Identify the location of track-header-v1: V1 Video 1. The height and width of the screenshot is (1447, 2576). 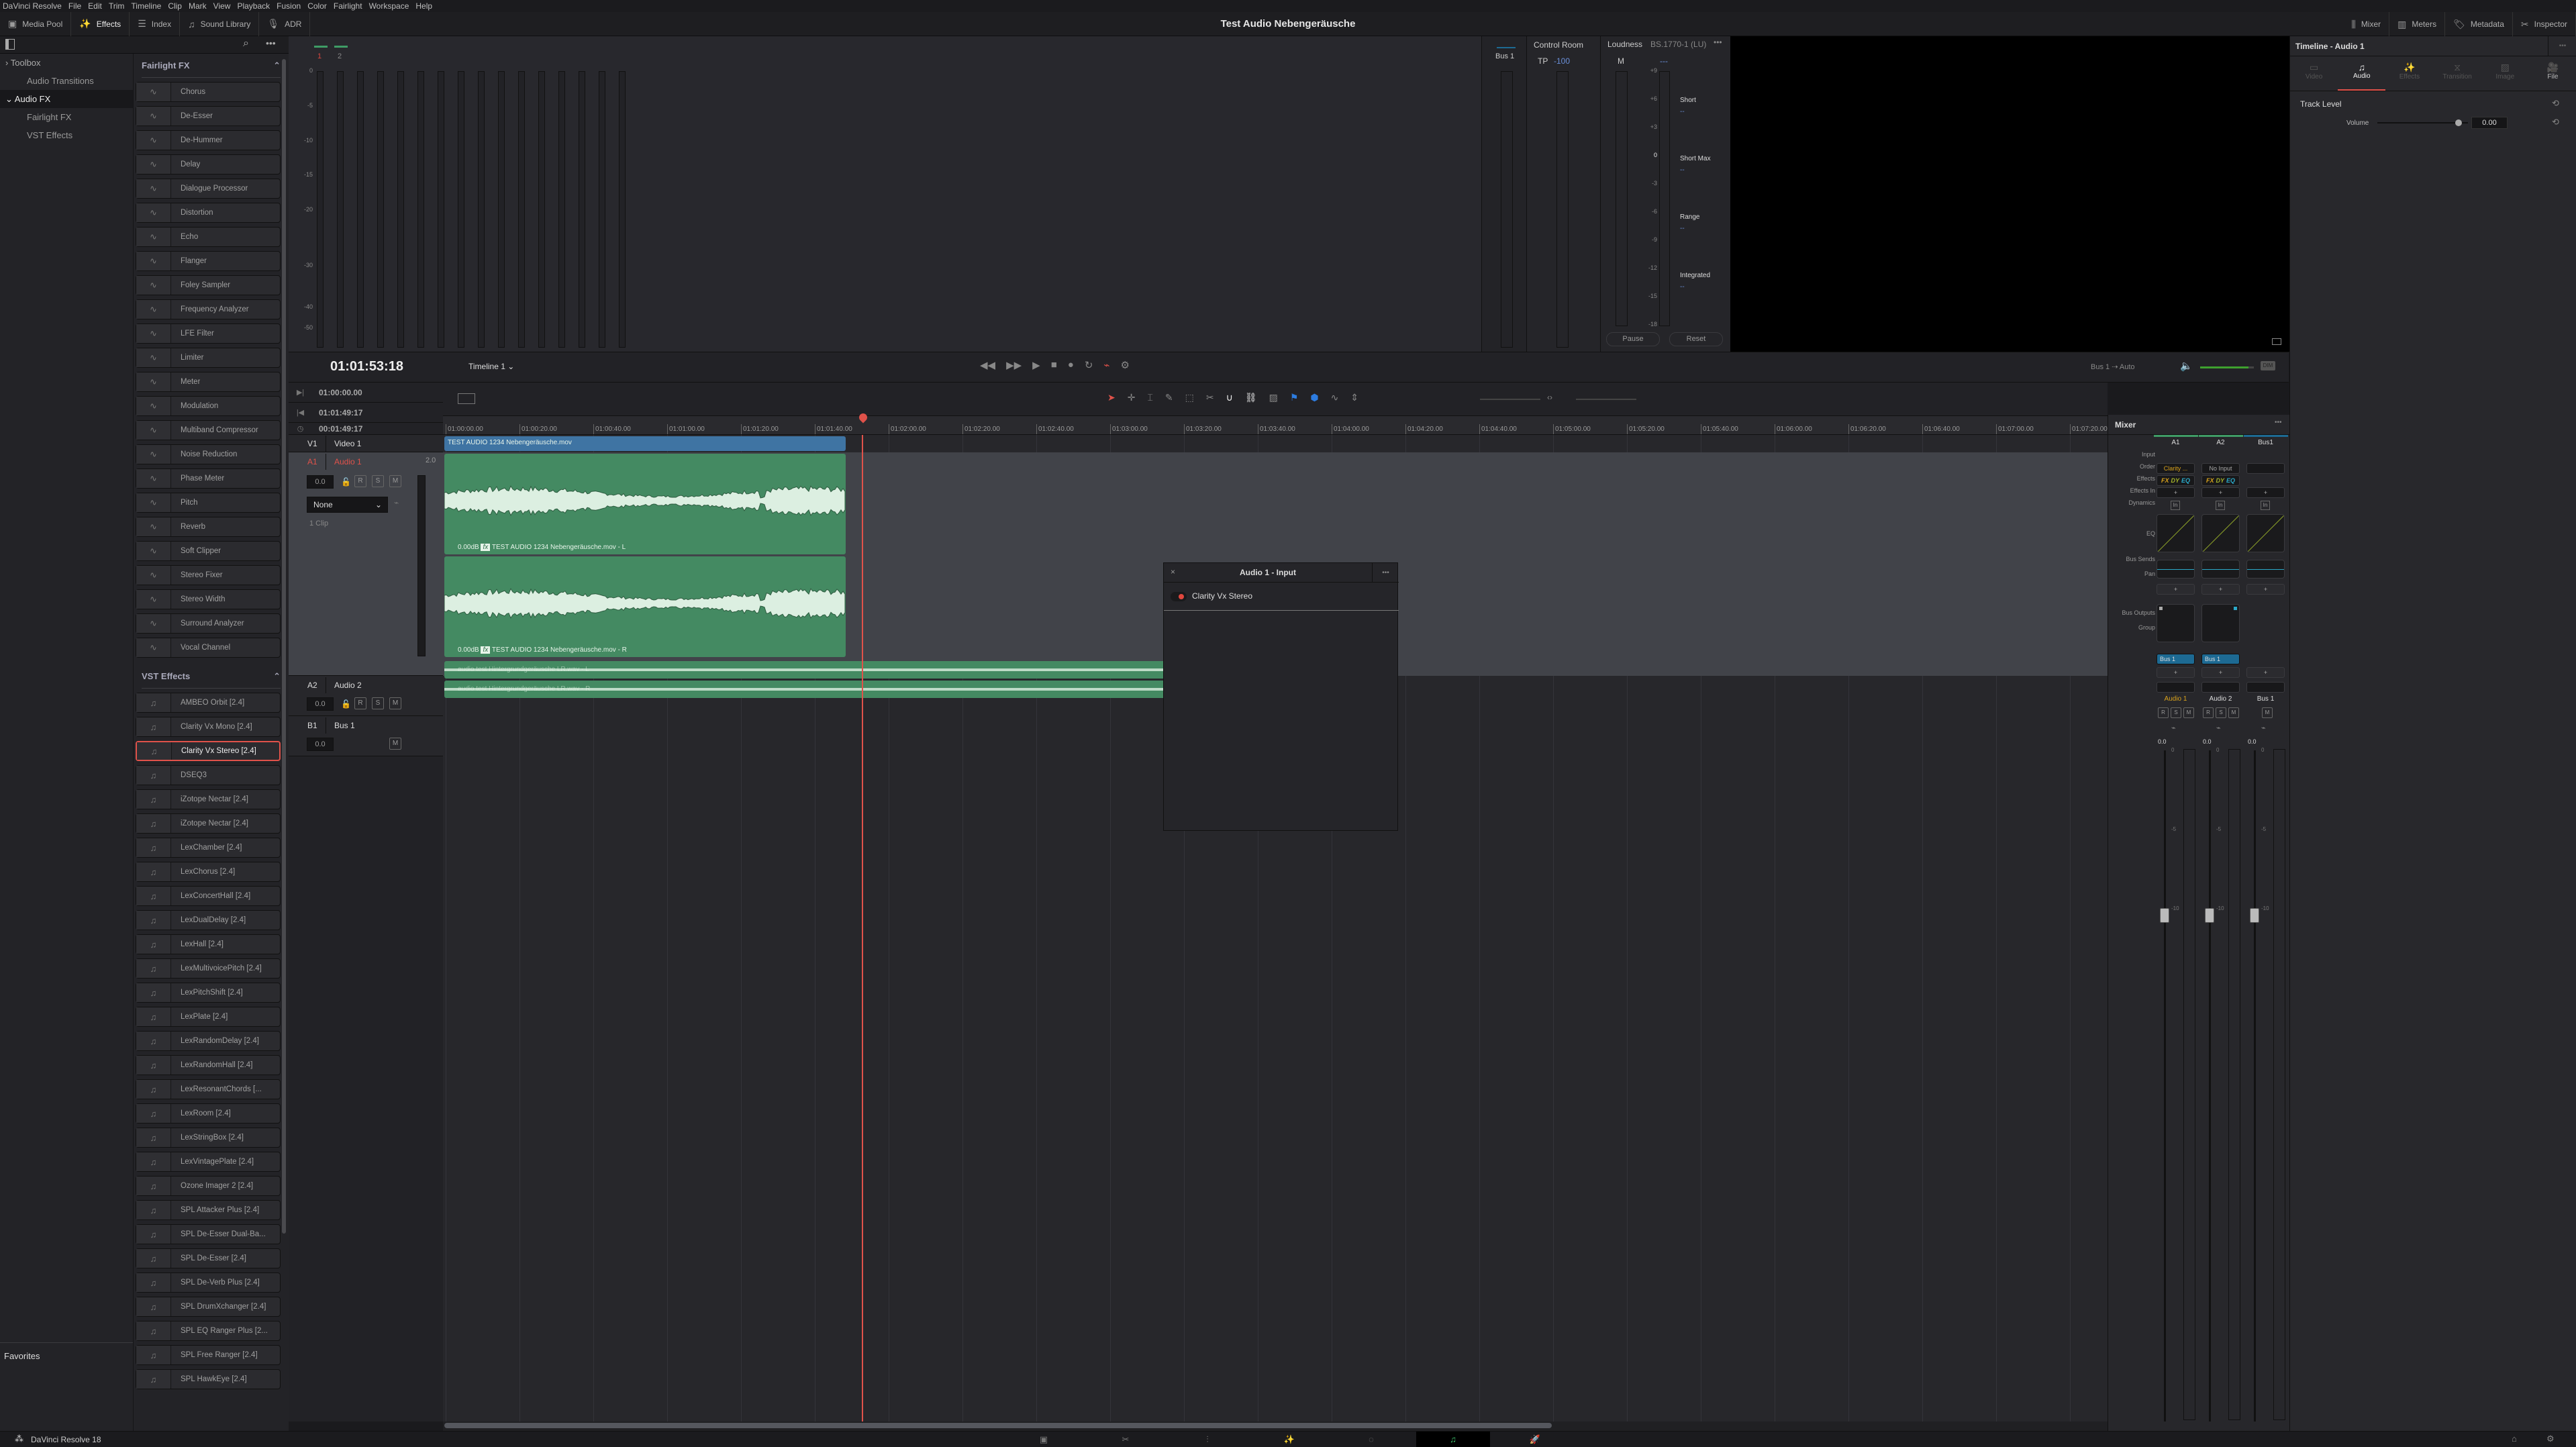
(366, 443).